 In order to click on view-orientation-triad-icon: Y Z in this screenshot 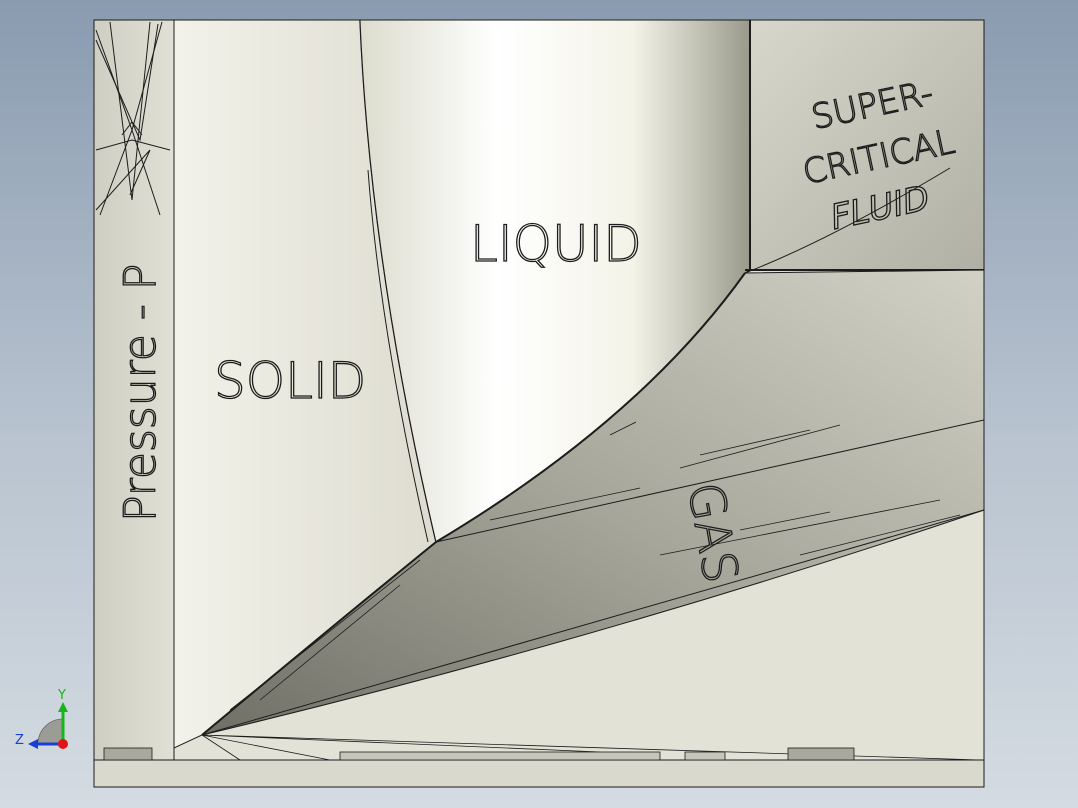, I will do `click(41, 718)`.